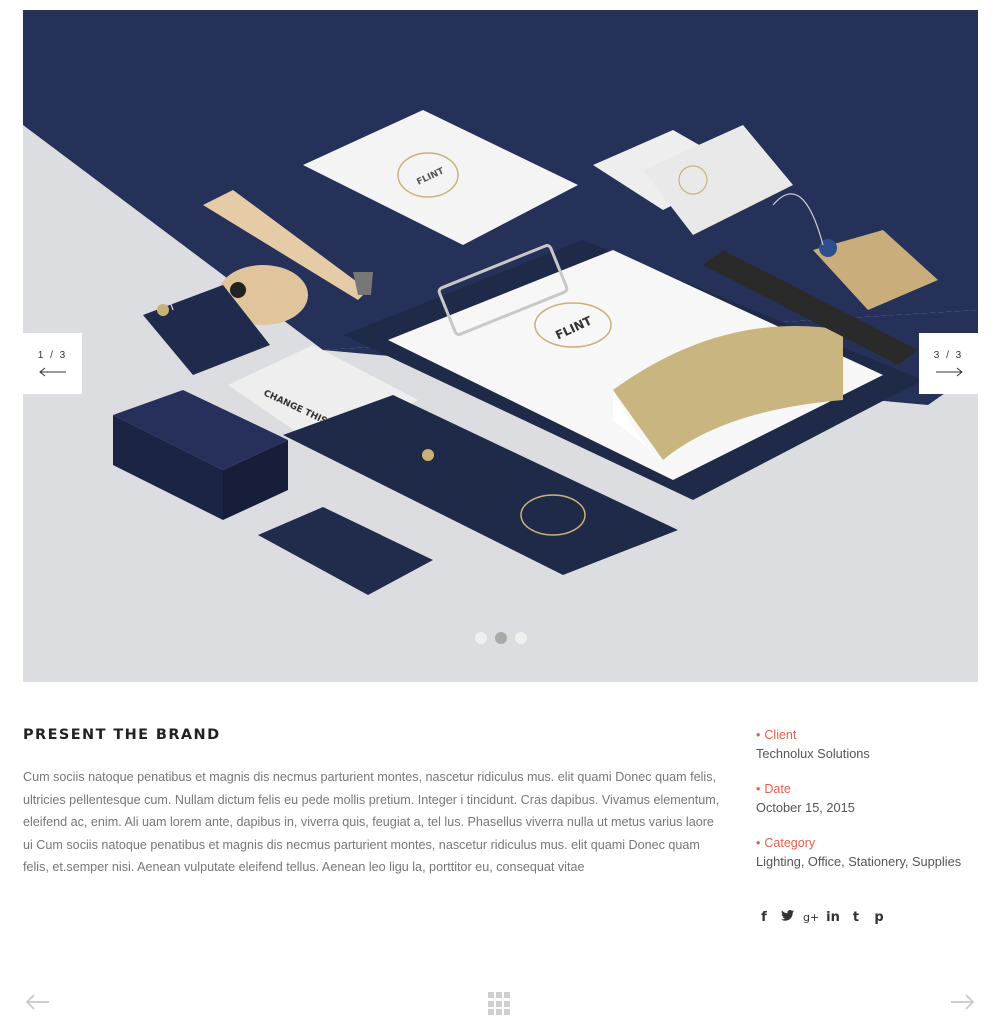  I want to click on pinterest-icon: p, so click(879, 917).